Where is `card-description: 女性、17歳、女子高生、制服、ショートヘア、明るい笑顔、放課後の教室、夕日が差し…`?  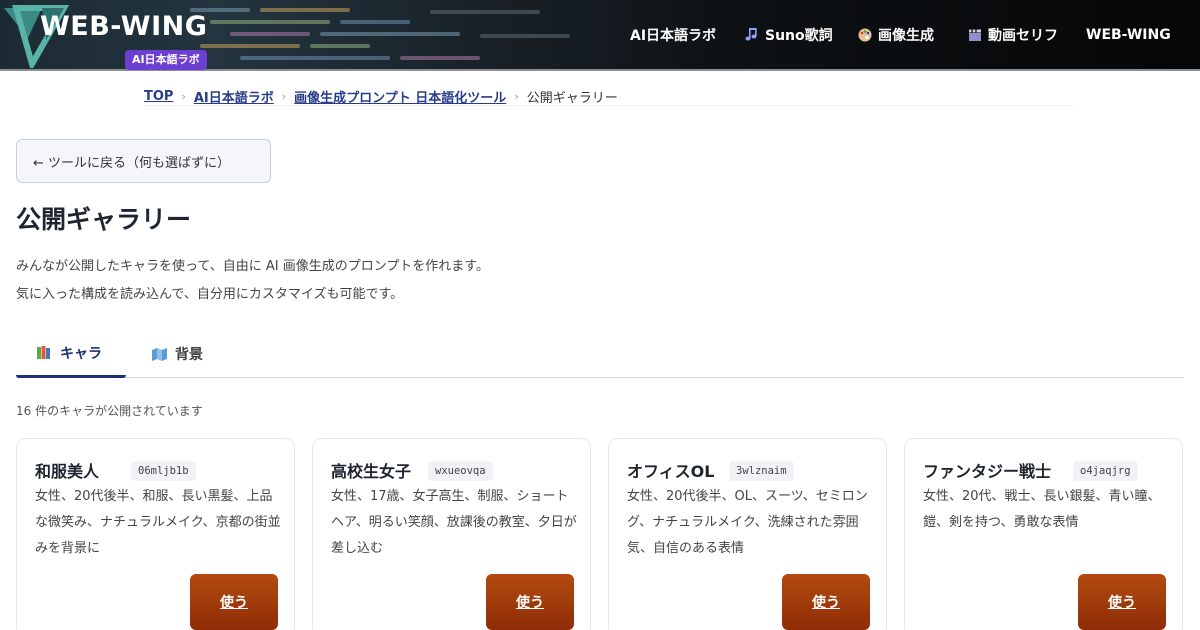 card-description: 女性、17歳、女子高生、制服、ショートヘア、明るい笑顔、放課後の教室、夕日が差し… is located at coordinates (454, 522).